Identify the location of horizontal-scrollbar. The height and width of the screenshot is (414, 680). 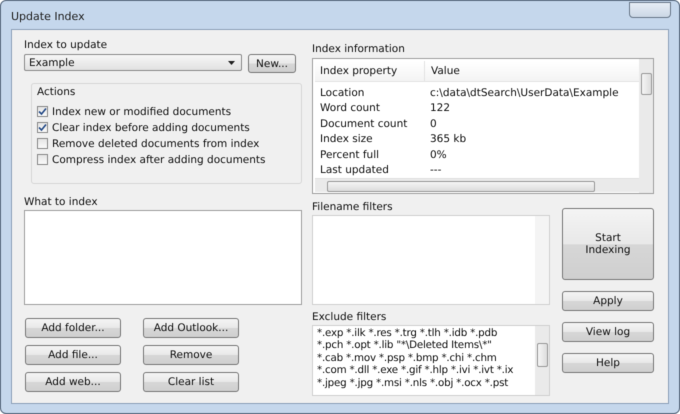
(477, 185).